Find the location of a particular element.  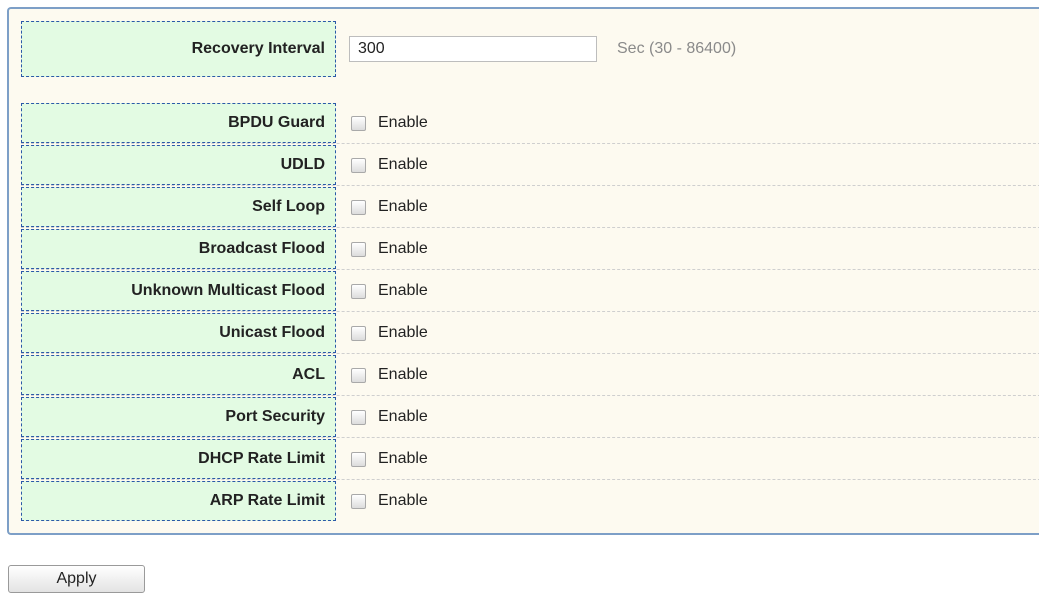

udld-label: UDLD is located at coordinates (178, 165).